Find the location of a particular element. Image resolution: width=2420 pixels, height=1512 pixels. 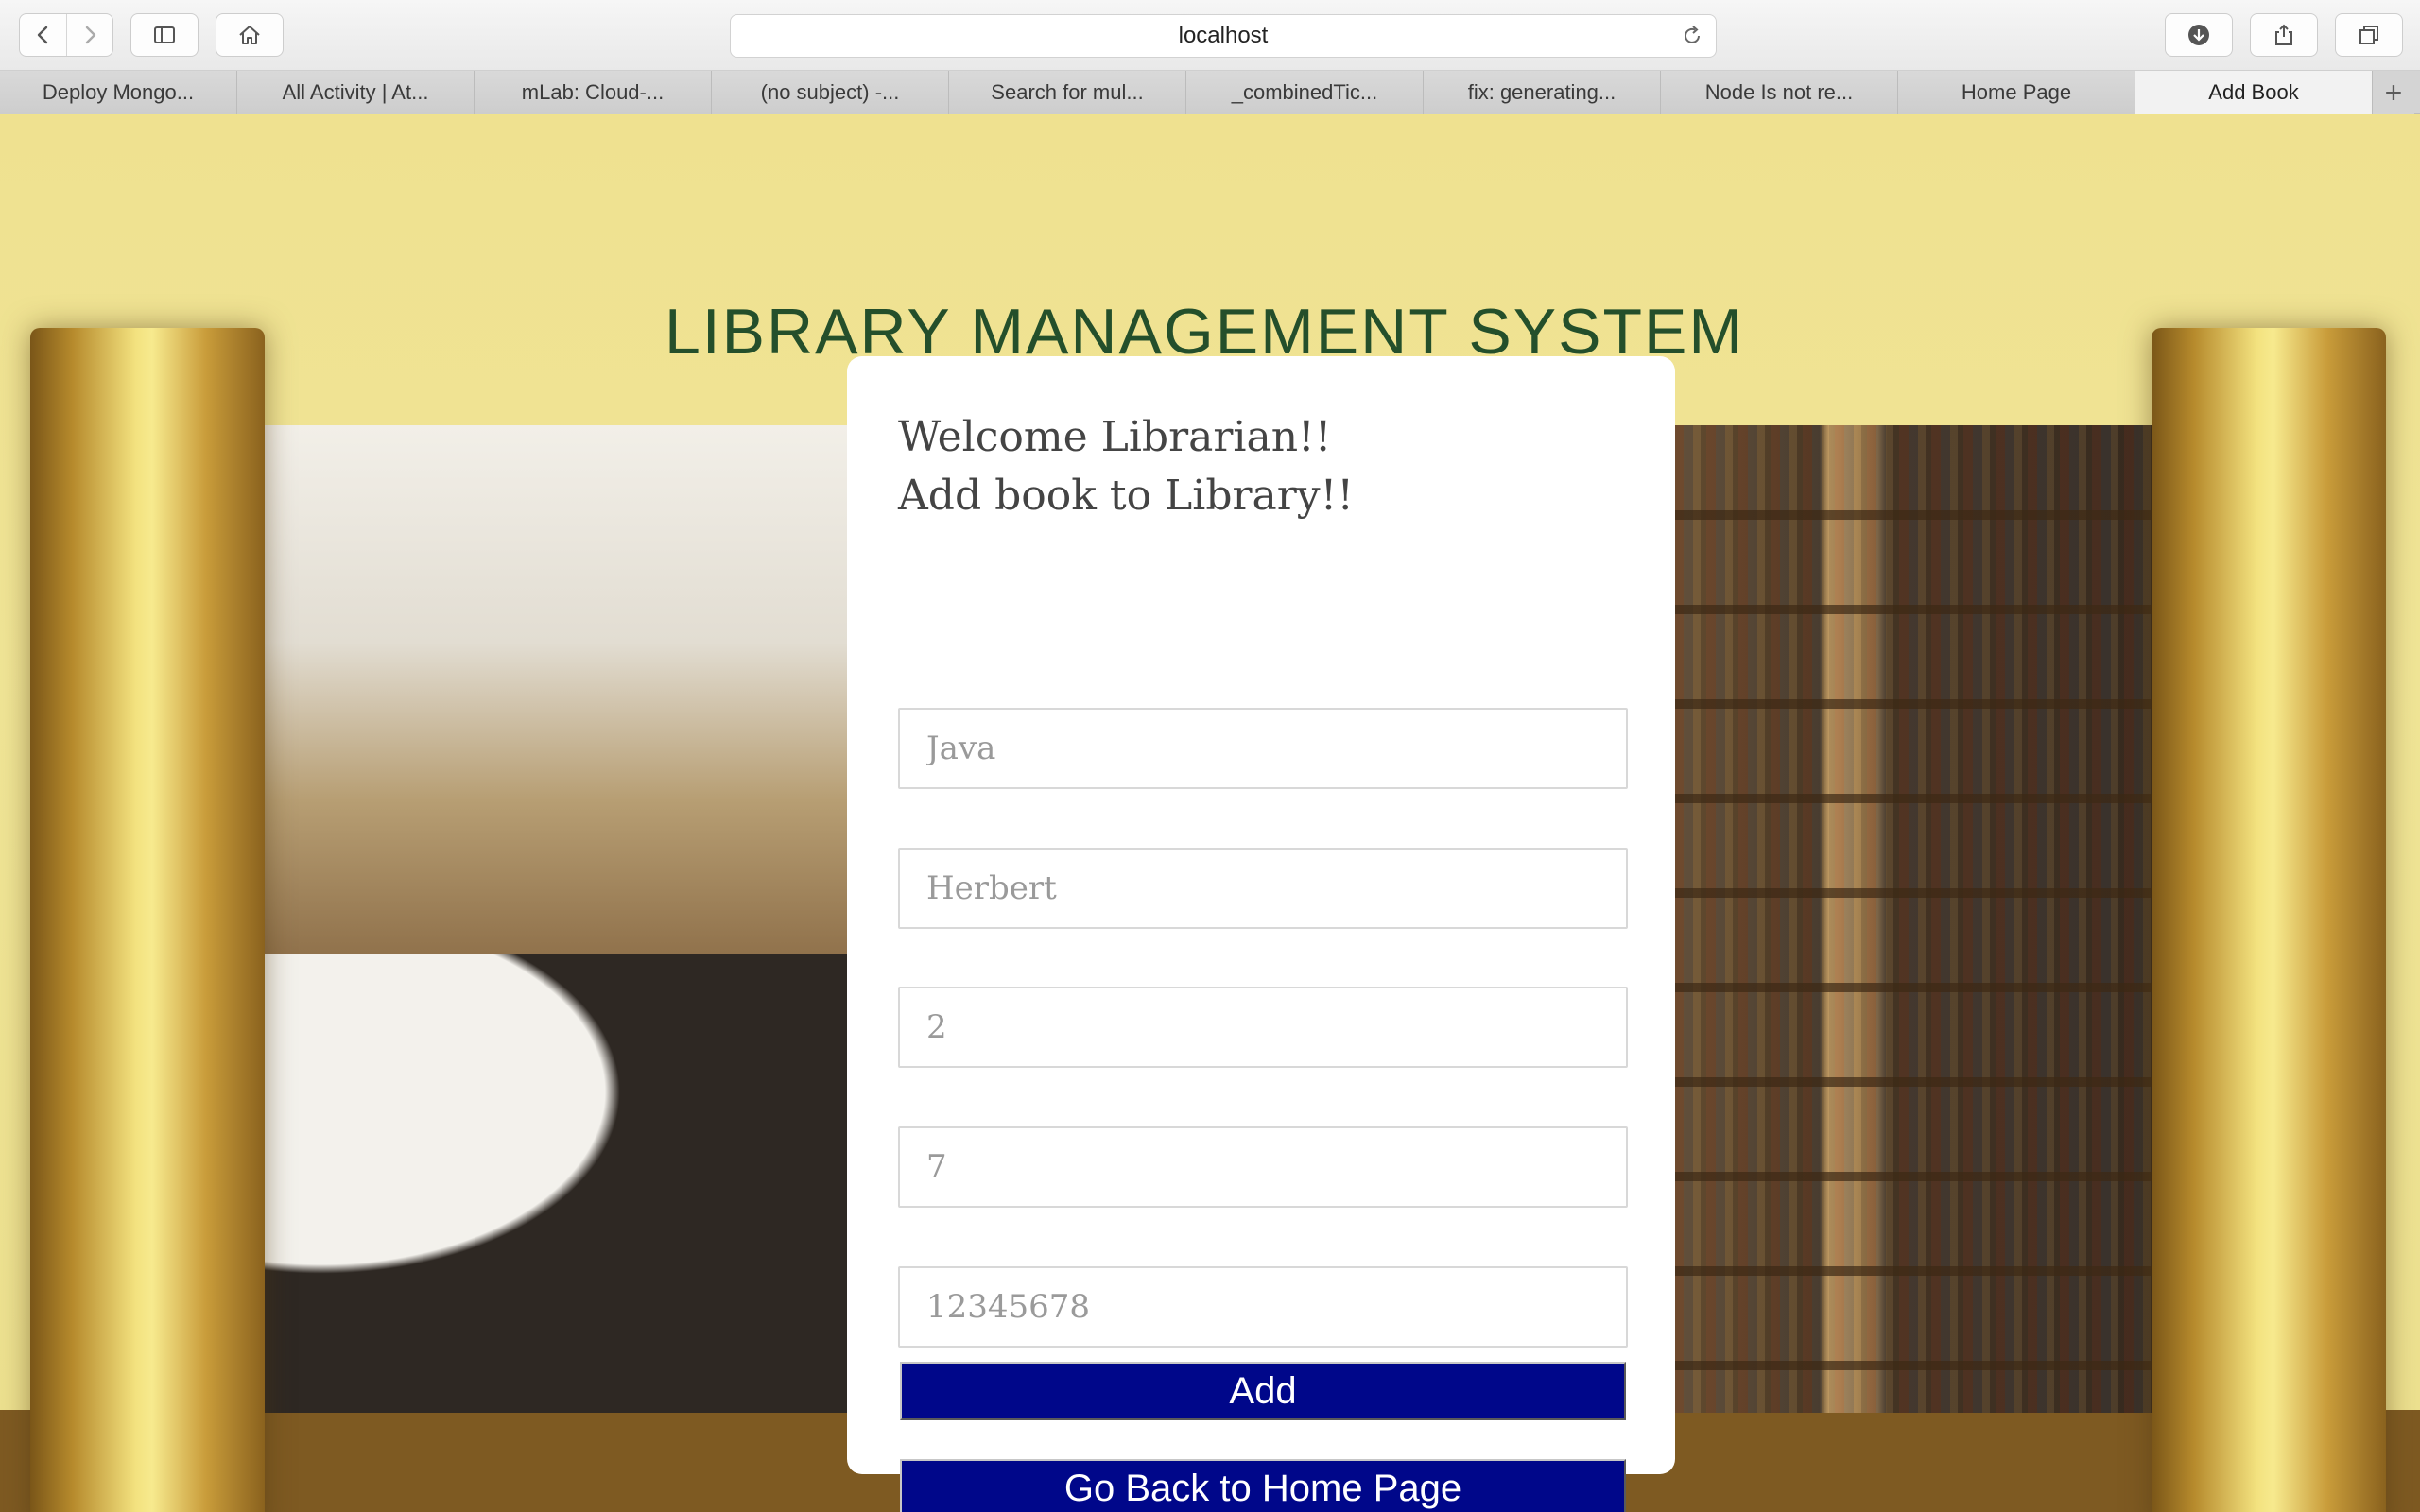

tabs-overview-icon is located at coordinates (2369, 35).